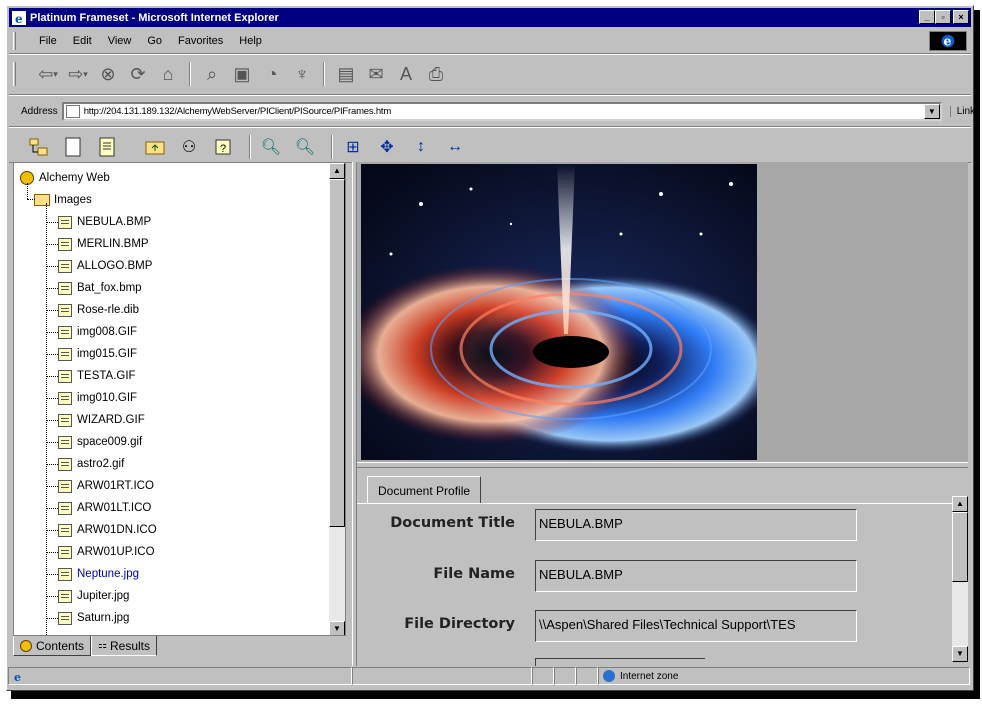  Describe the element at coordinates (490, 95) in the screenshot. I see `toolbar-separator-bottom` at that location.